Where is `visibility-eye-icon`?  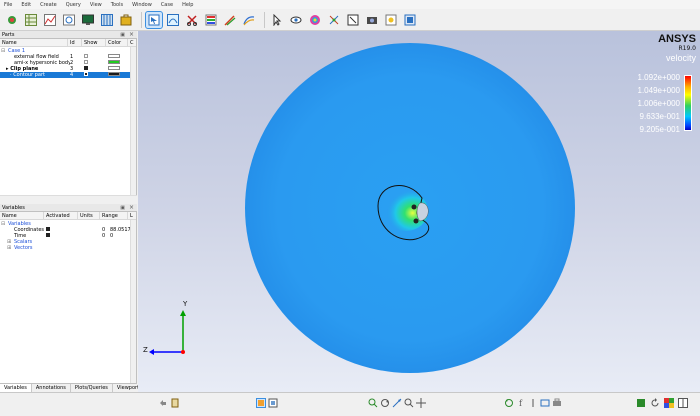
visibility-eye-icon is located at coordinates (296, 20).